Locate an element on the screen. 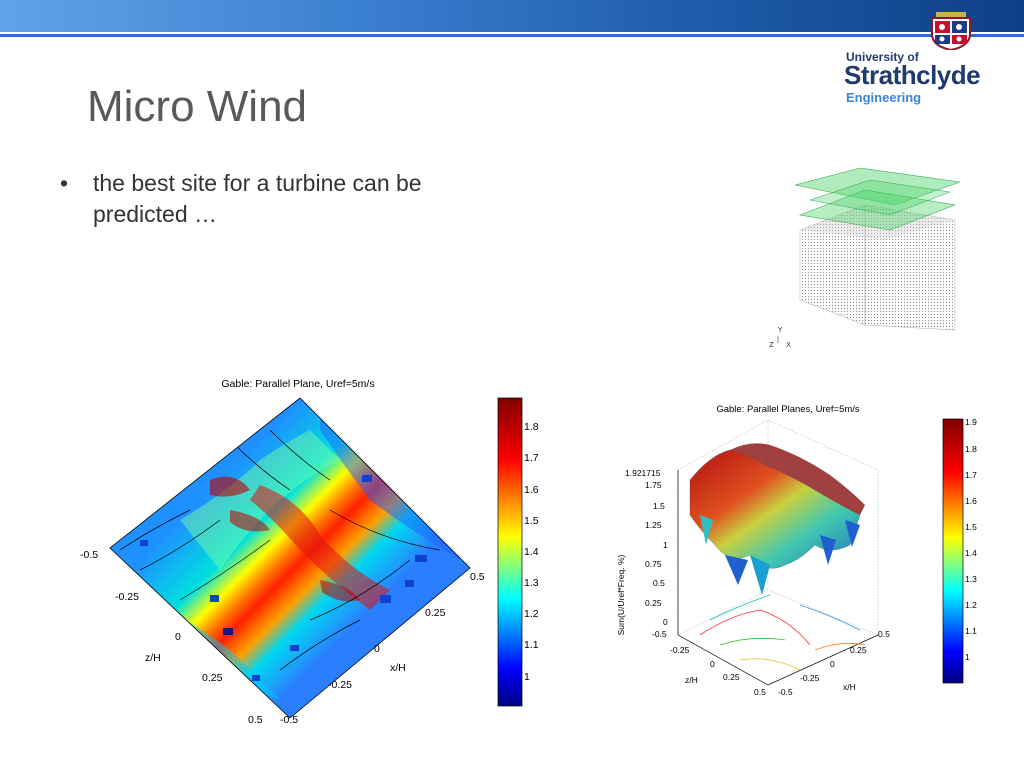  figure2-z-tick: 0.25 is located at coordinates (731, 677).